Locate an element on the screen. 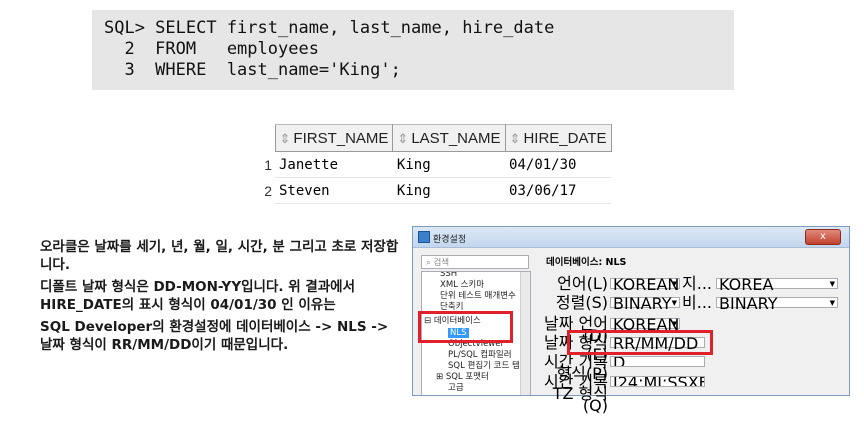 The image size is (864, 443). app-icon is located at coordinates (424, 237).